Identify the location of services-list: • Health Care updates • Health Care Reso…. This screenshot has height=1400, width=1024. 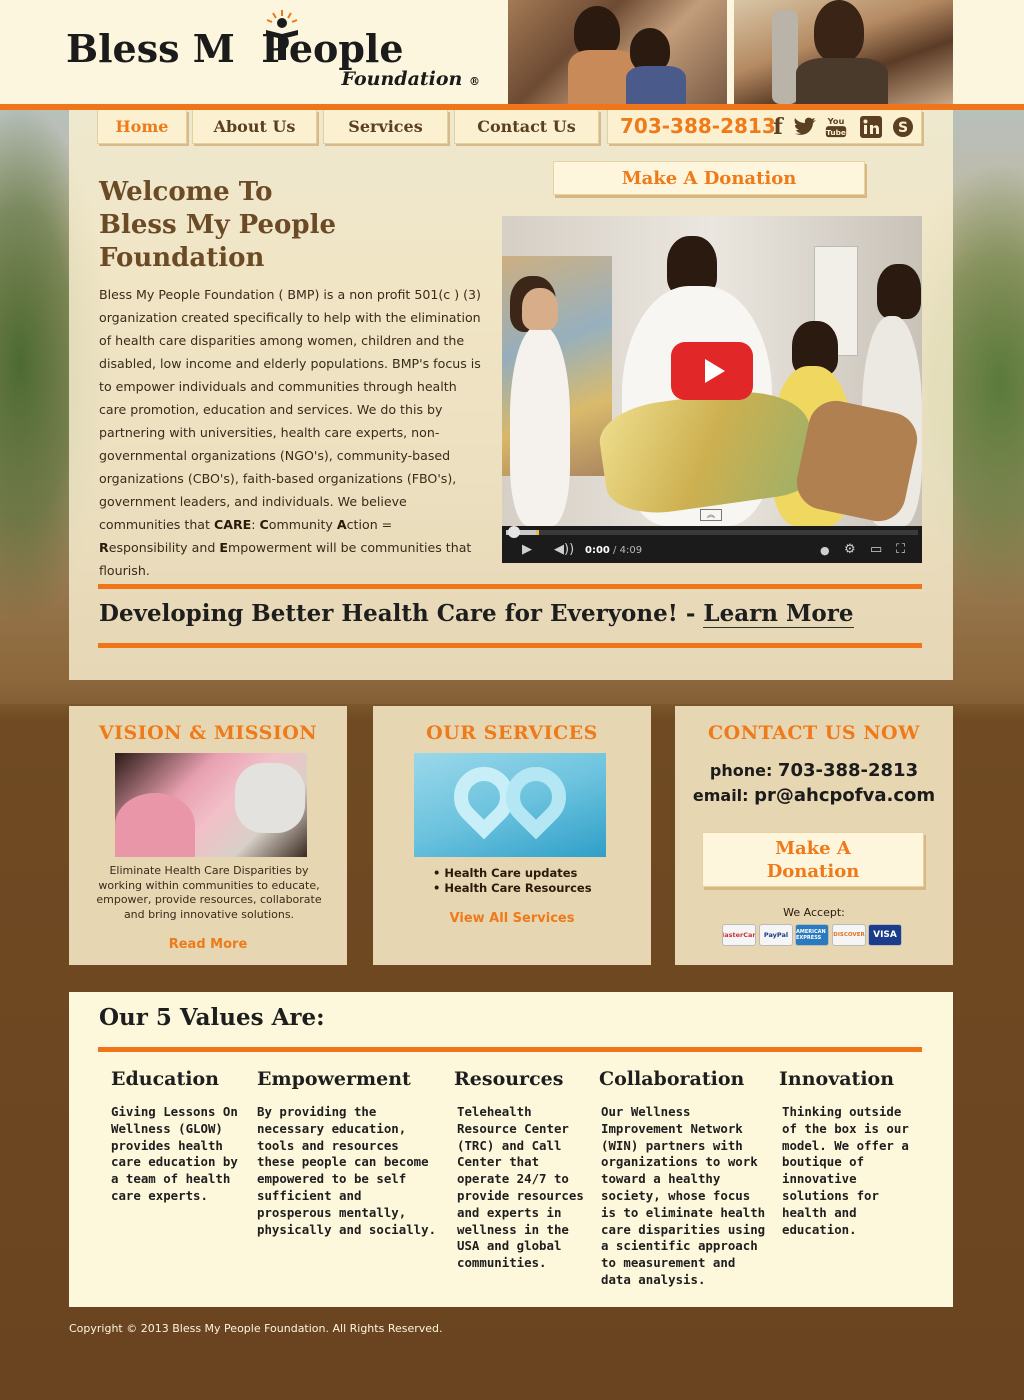
(512, 881).